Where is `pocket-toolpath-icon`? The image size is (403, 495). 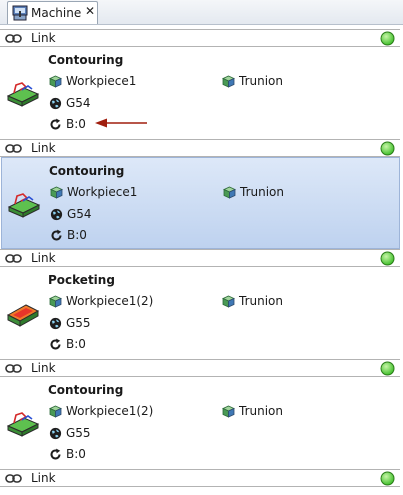
pocket-toolpath-icon is located at coordinates (23, 315).